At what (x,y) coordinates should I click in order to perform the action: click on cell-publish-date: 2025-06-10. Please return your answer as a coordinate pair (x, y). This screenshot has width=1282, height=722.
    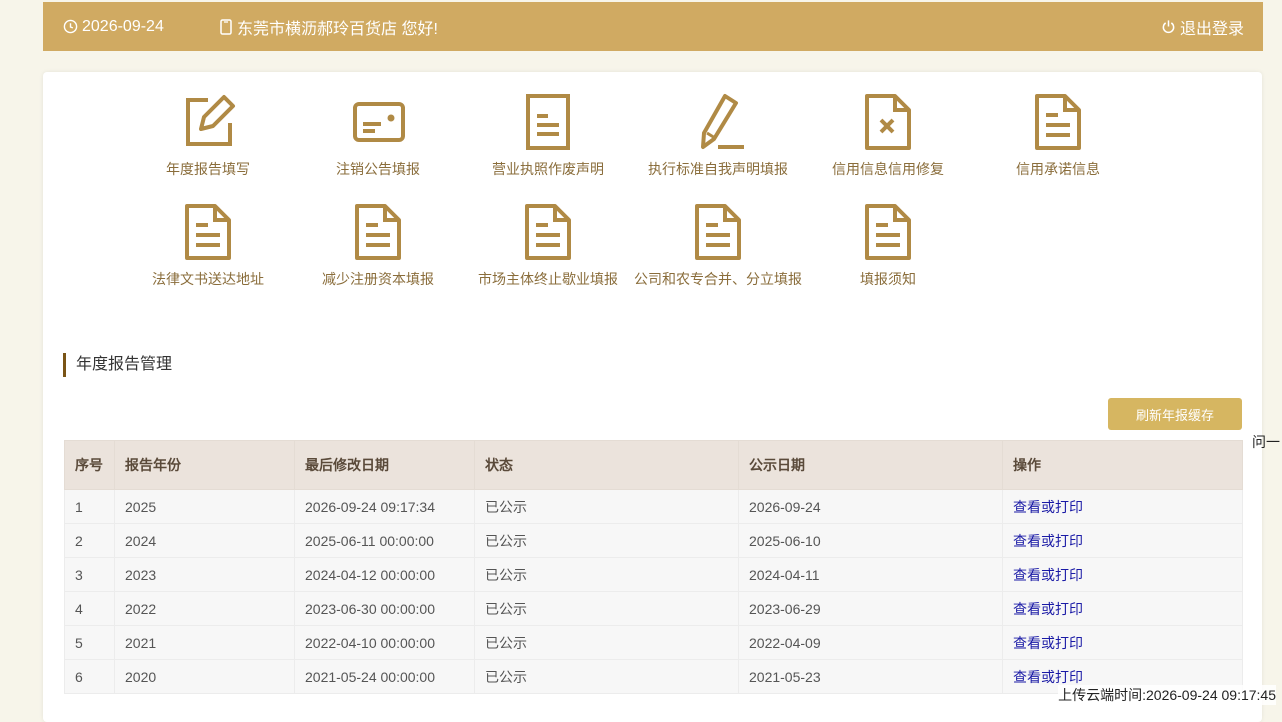
    Looking at the image, I should click on (870, 540).